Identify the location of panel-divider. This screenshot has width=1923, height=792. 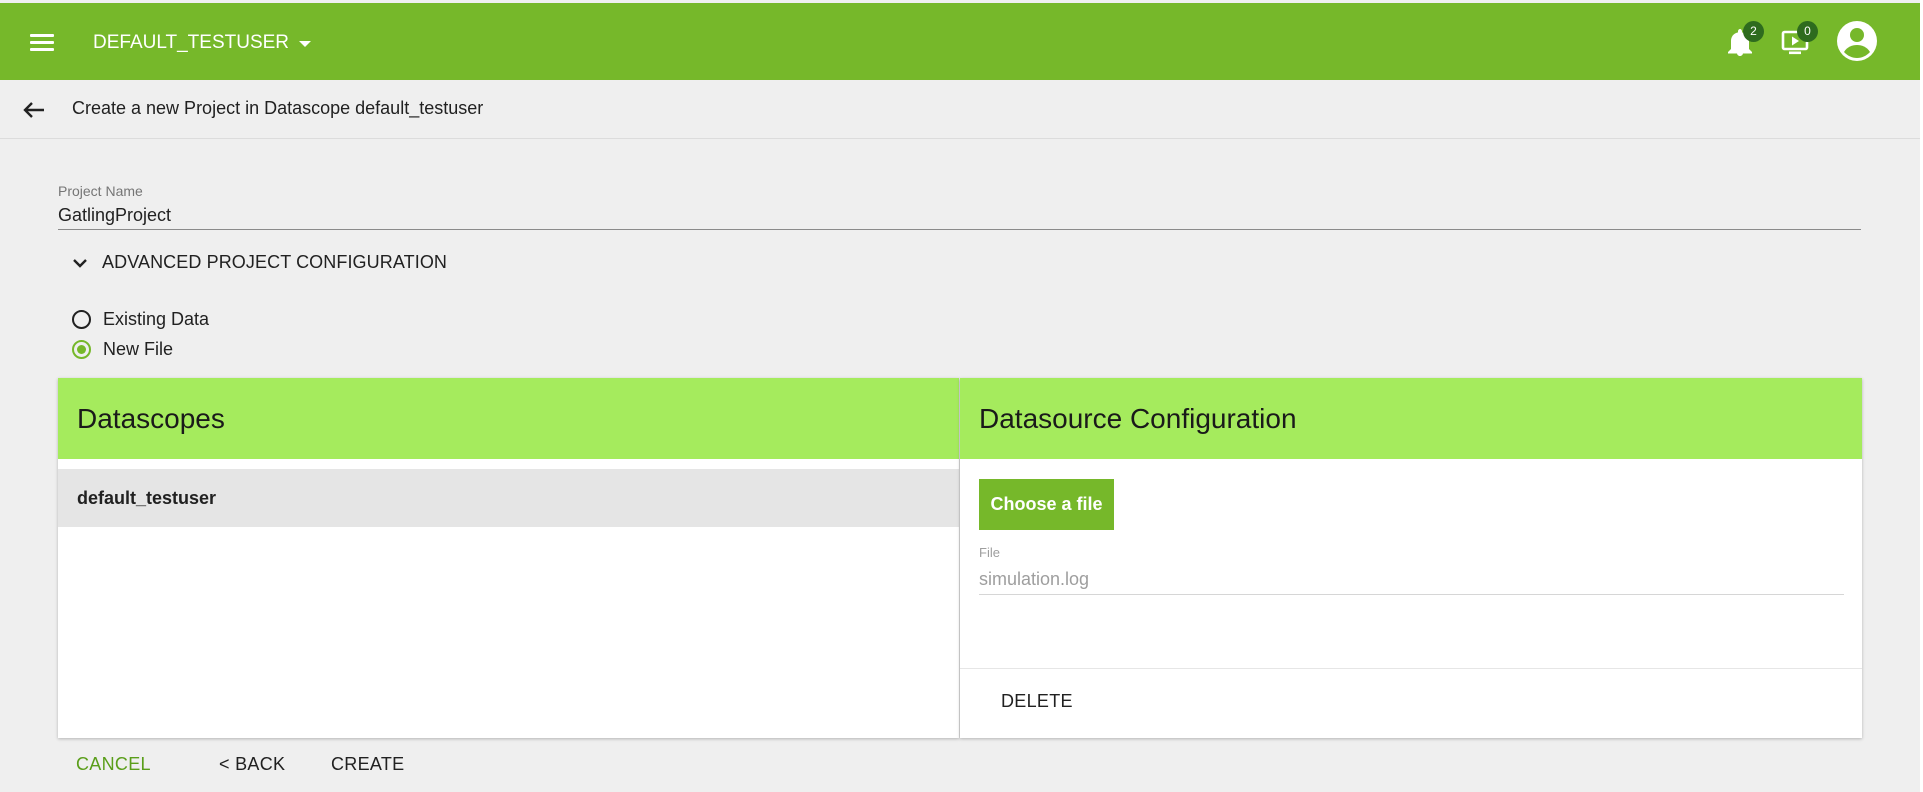
(1411, 668).